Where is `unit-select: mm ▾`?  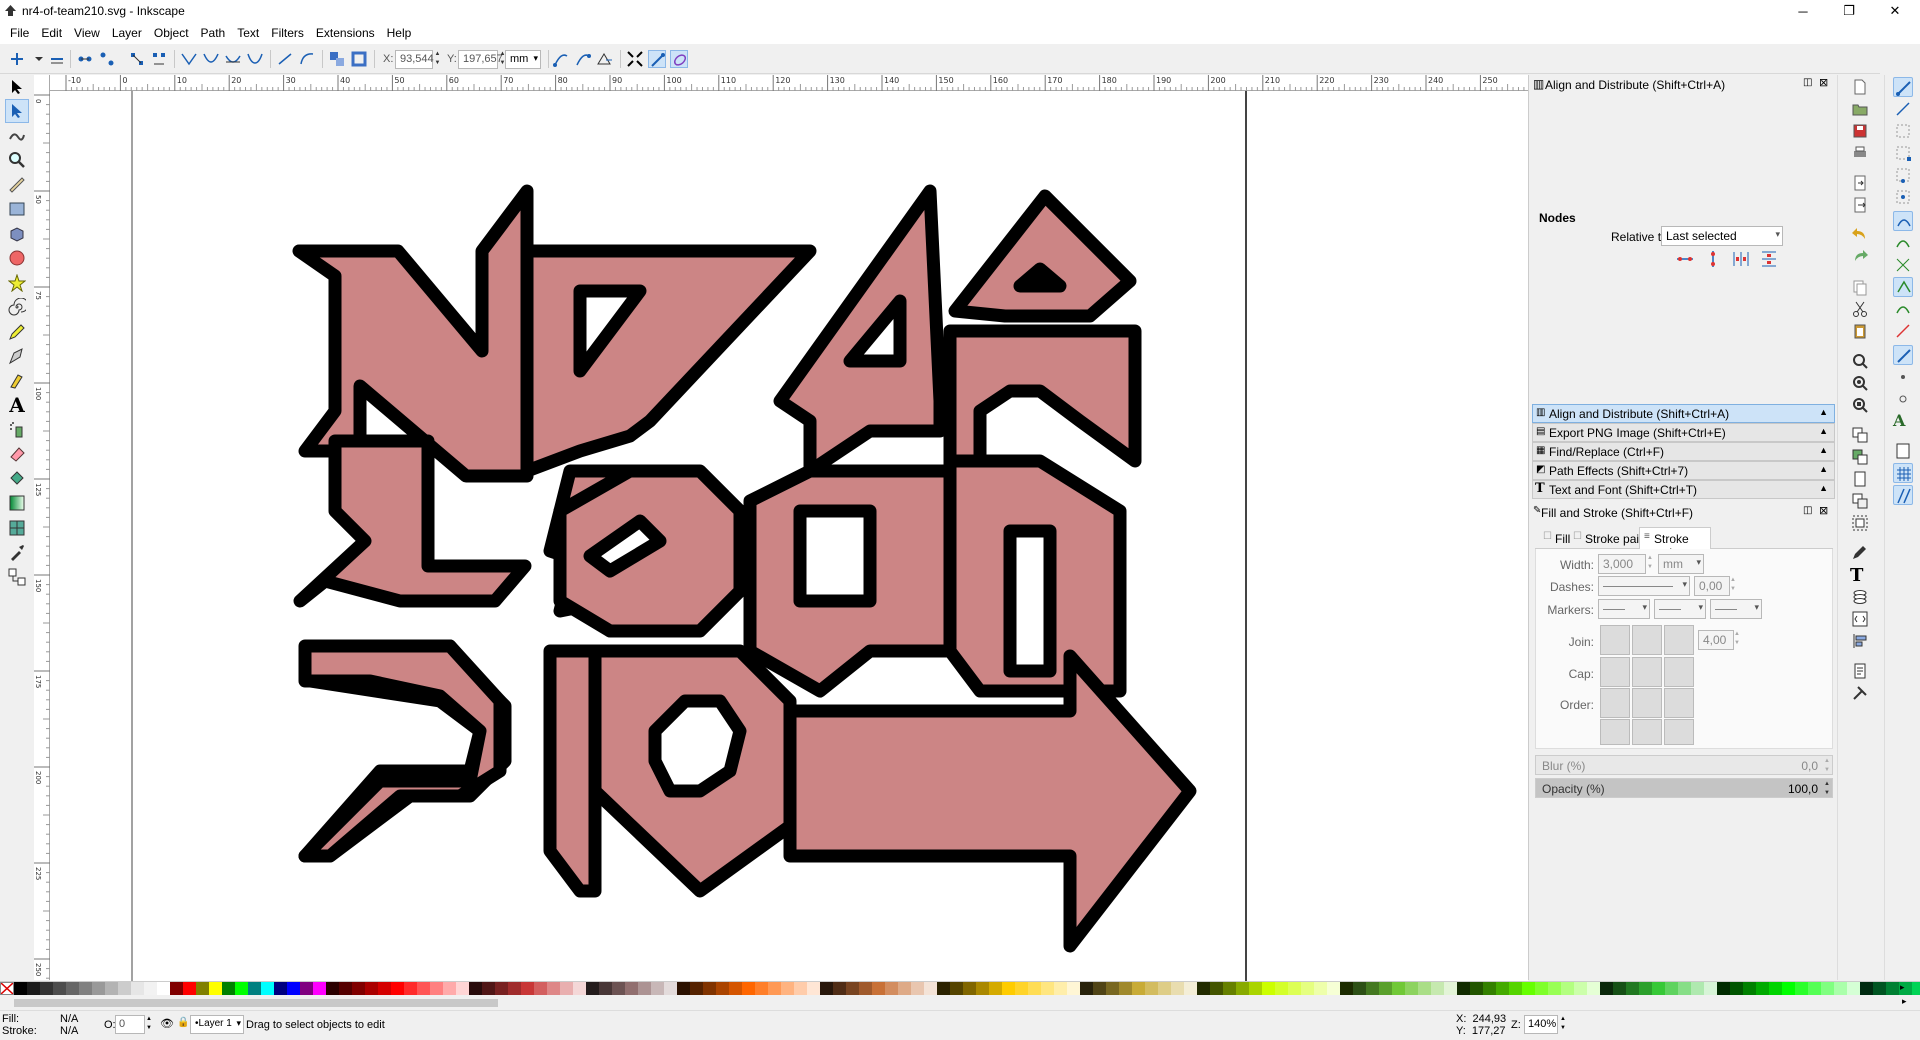 unit-select: mm ▾ is located at coordinates (523, 59).